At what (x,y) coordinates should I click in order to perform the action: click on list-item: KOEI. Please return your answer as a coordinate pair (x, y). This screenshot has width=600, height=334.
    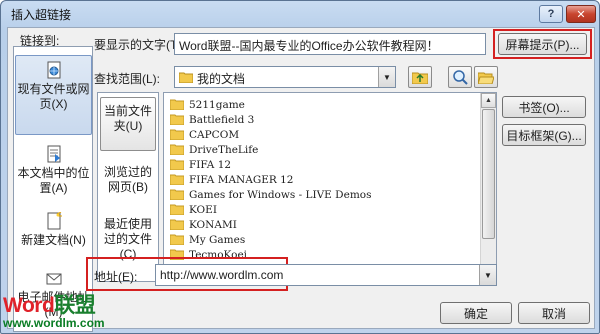
    Looking at the image, I should click on (193, 209).